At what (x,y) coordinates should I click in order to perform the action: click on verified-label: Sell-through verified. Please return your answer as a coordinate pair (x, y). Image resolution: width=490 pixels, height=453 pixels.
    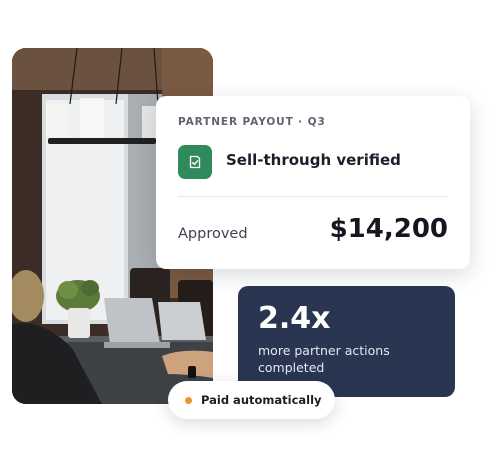
    Looking at the image, I should click on (313, 160).